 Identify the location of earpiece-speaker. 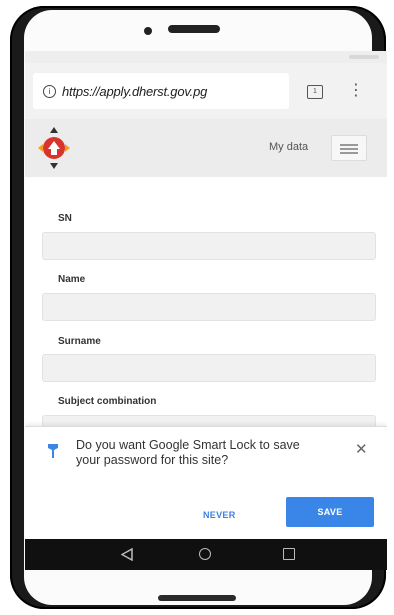
(194, 29).